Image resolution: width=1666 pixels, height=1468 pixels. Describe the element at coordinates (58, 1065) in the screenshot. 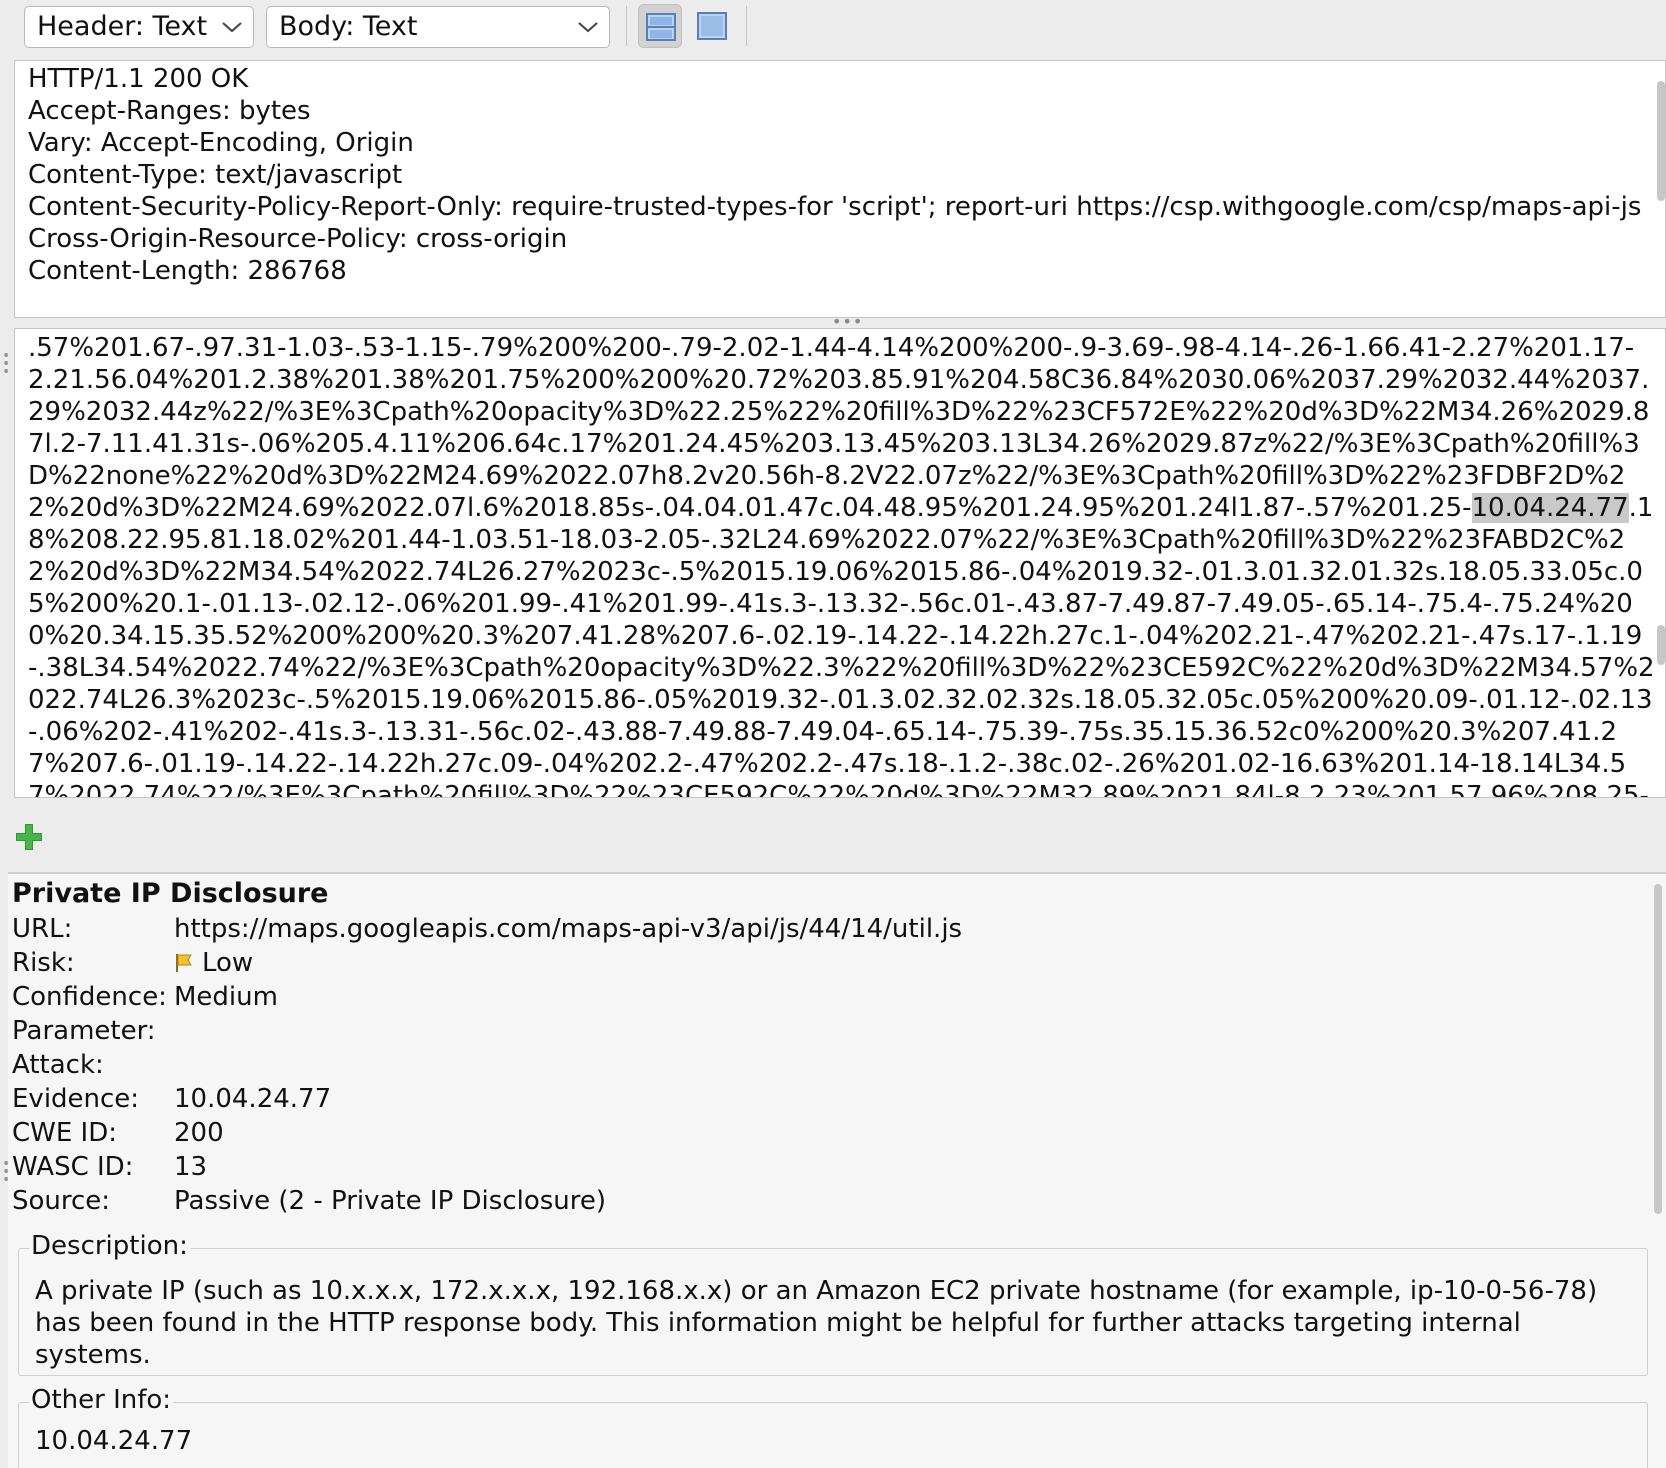

I see `field-label: Attack:` at that location.